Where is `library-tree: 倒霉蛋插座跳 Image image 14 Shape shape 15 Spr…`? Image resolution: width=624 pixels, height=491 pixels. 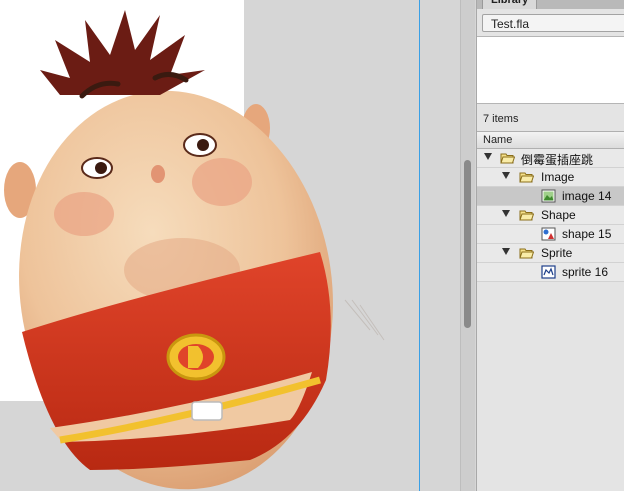
library-tree: 倒霉蛋插座跳 Image image 14 Shape shape 15 Spr… is located at coordinates (550, 215).